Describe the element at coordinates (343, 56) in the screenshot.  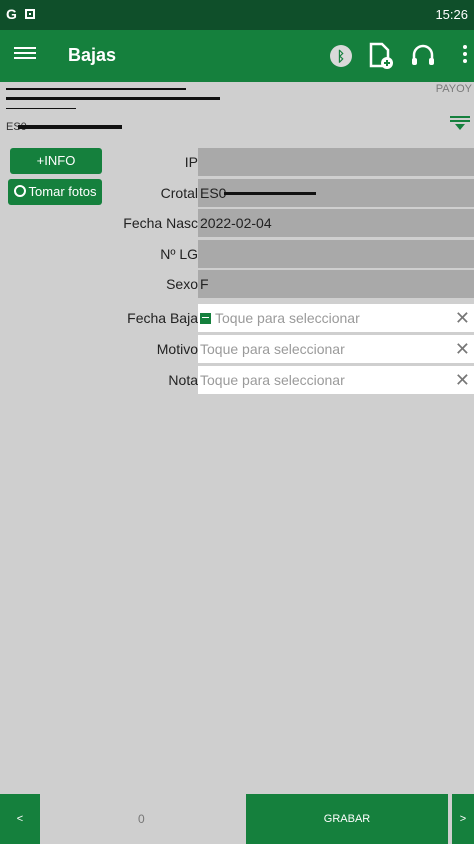
I see `bluetooth-icon: ᛒ` at that location.